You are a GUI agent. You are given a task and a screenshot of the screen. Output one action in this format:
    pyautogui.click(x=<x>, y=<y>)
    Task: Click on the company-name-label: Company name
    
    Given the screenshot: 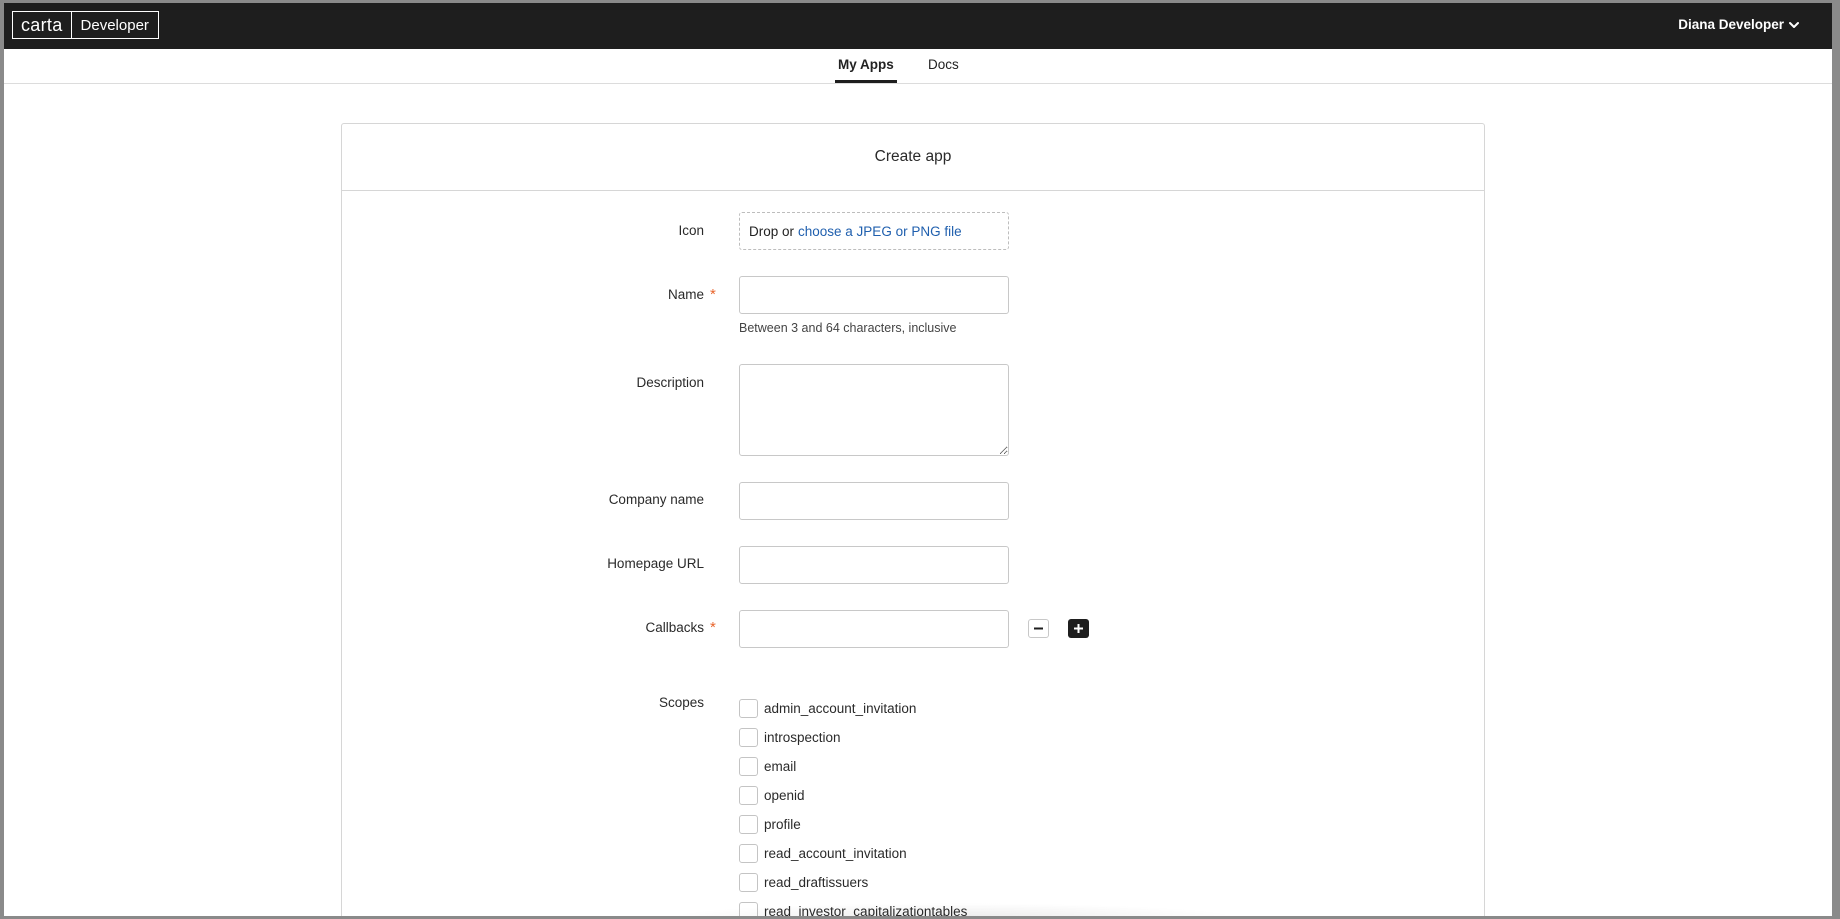 What is the action you would take?
    pyautogui.click(x=656, y=499)
    